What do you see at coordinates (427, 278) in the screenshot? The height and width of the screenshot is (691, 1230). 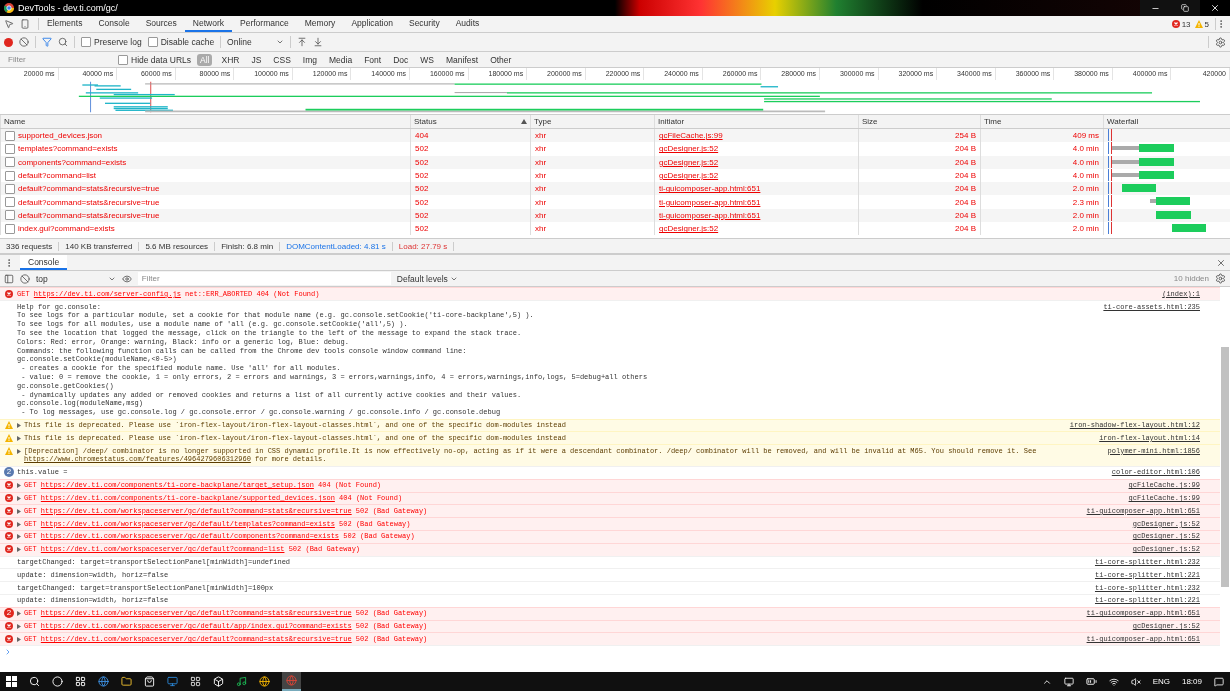 I see `log-levels-dropdown: Default levels` at bounding box center [427, 278].